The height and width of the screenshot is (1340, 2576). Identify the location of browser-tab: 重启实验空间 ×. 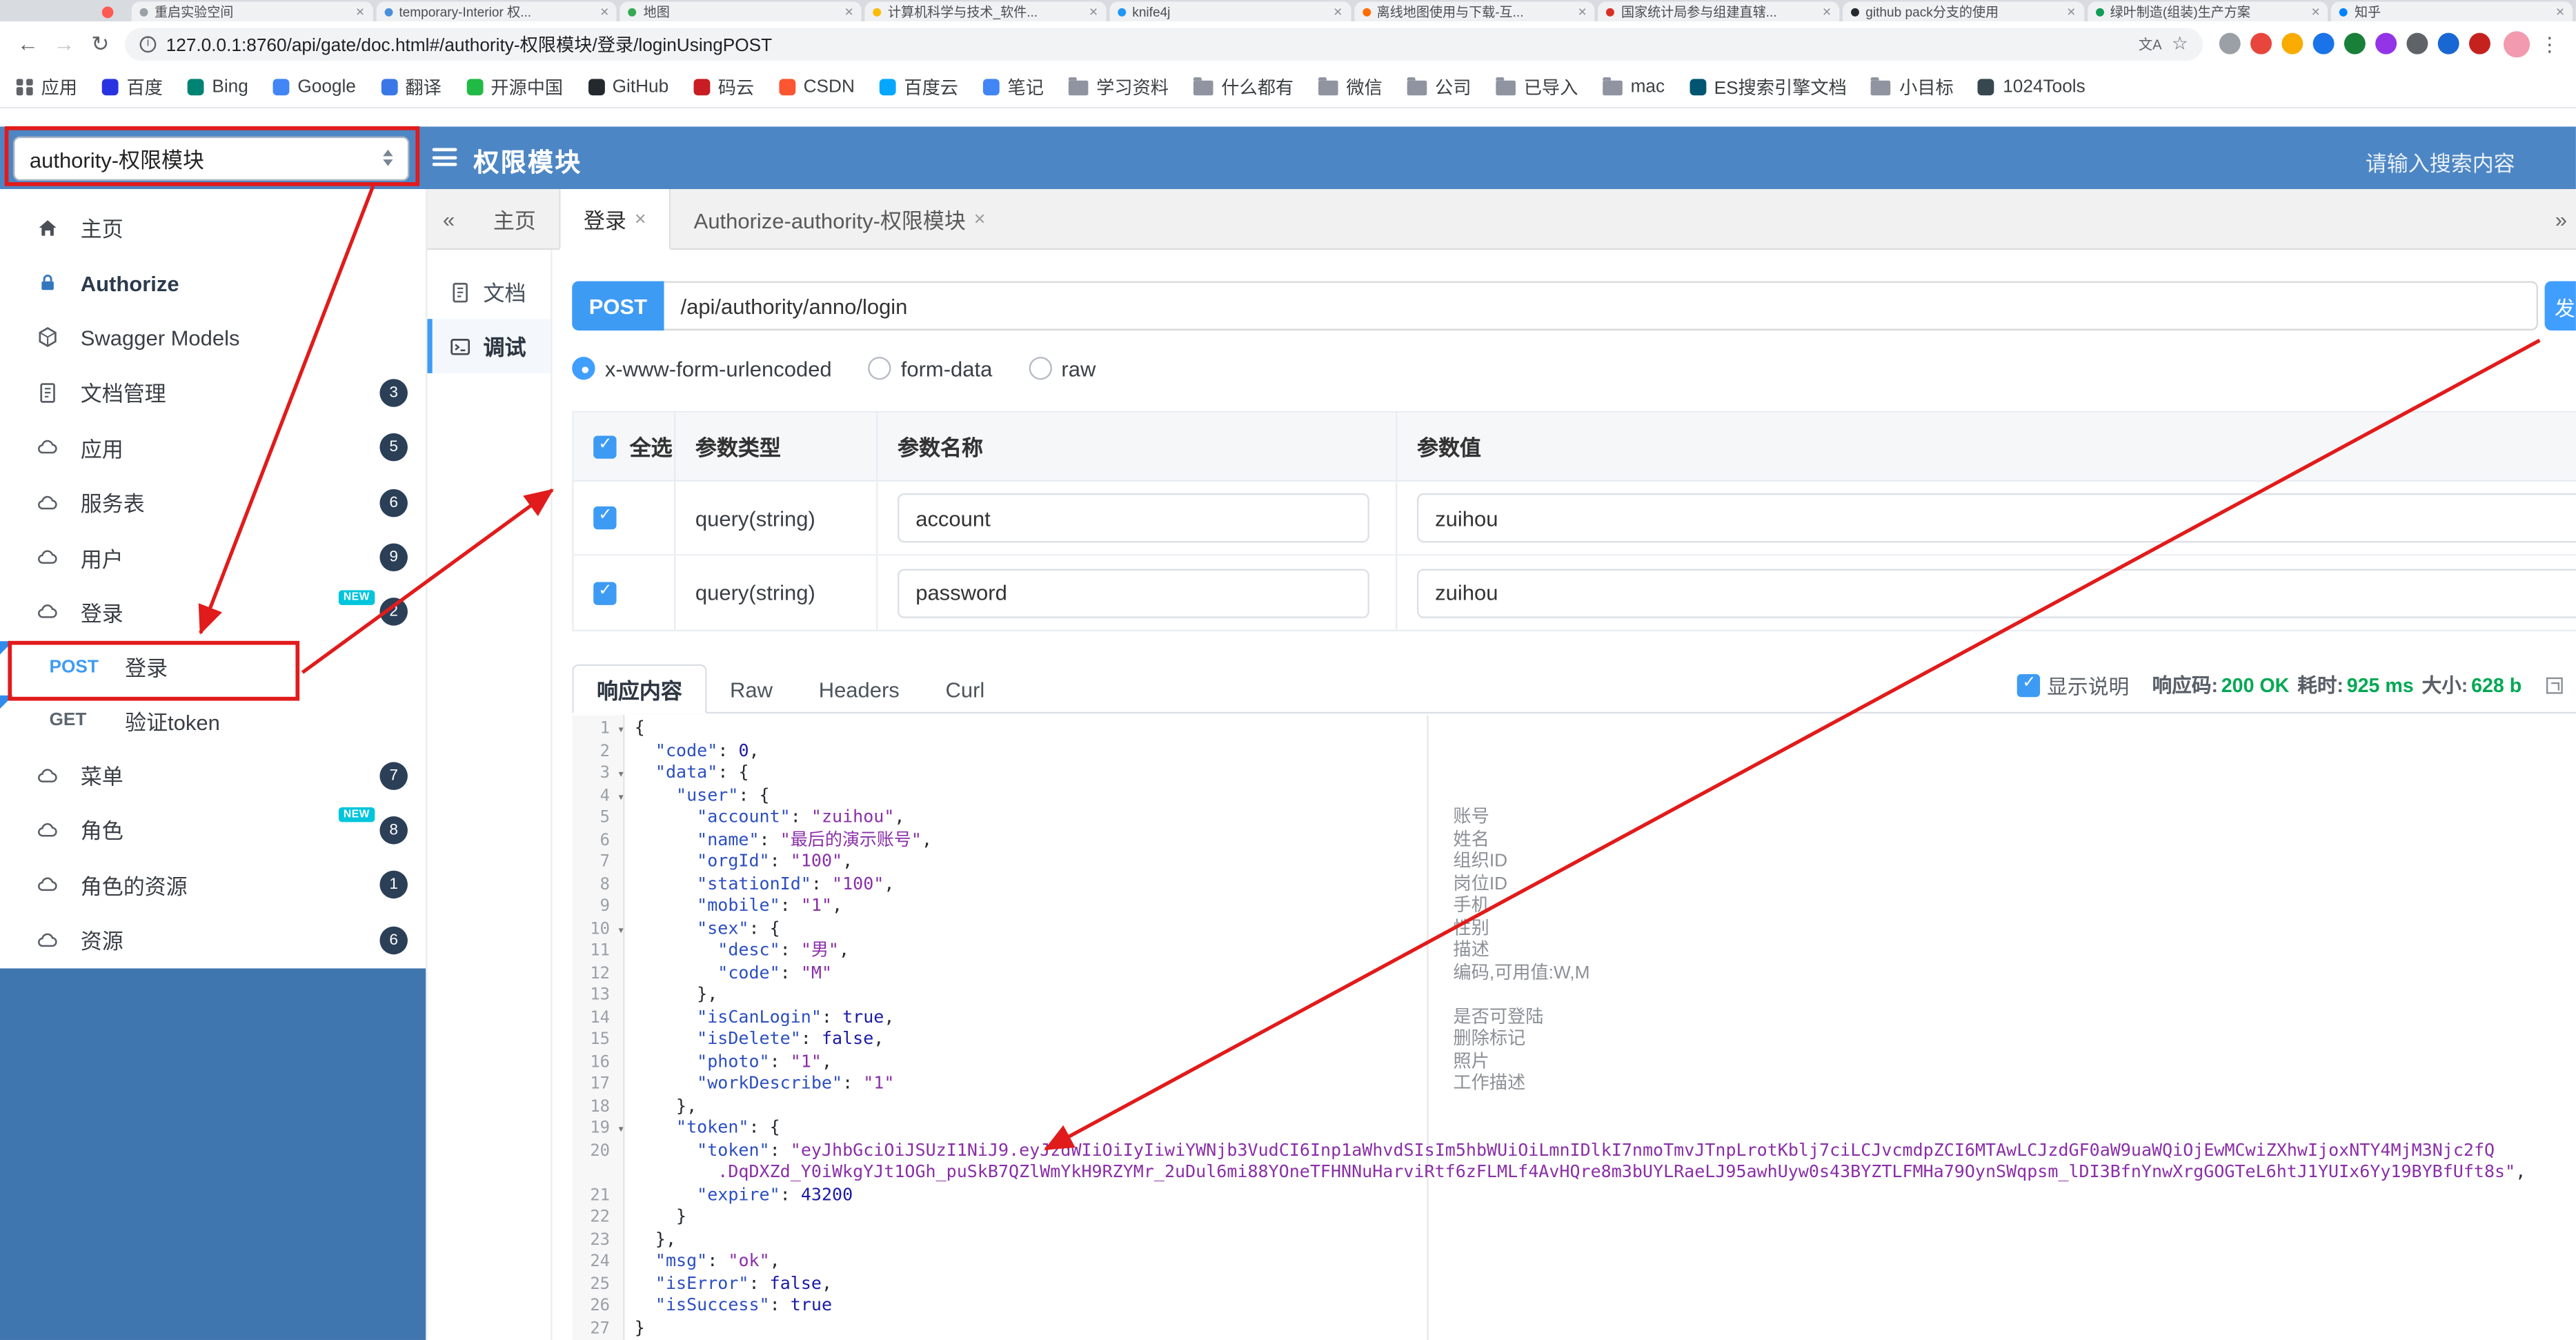
(252, 11).